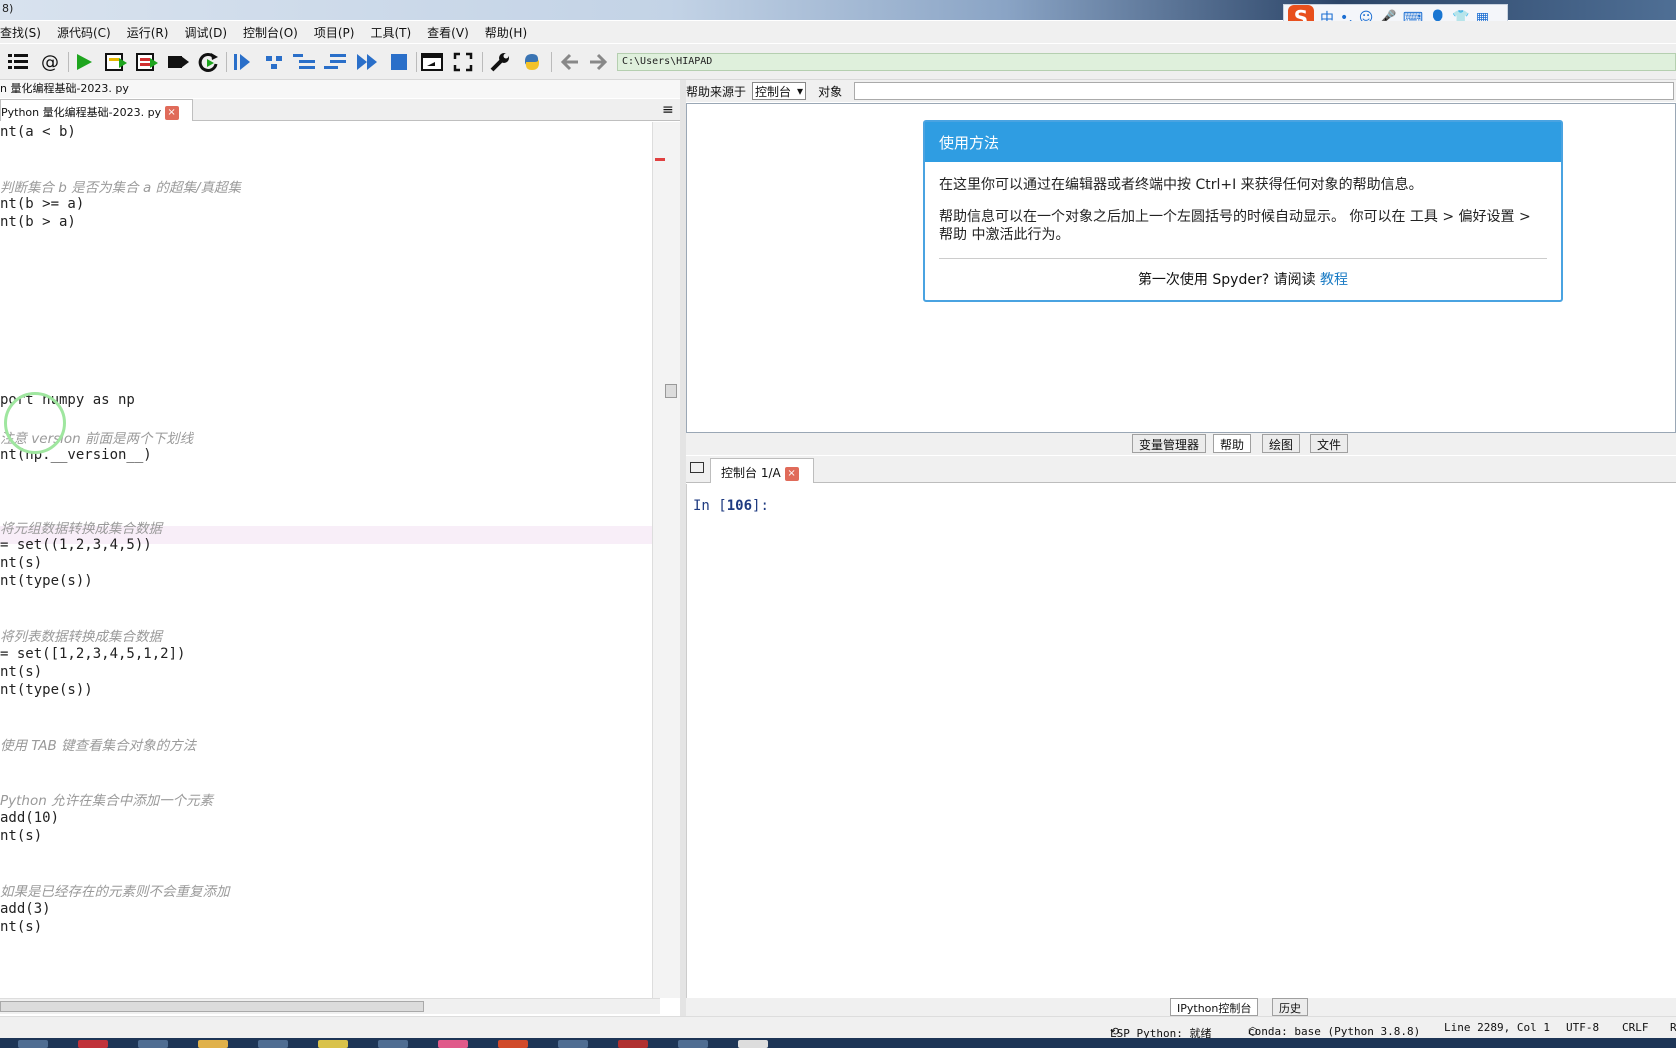  Describe the element at coordinates (270, 32) in the screenshot. I see `menu-console: 控制台(O)` at that location.